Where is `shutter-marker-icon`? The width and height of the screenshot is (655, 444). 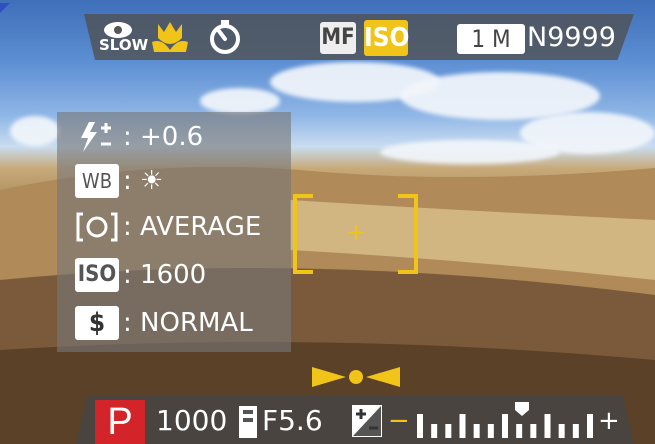 shutter-marker-icon is located at coordinates (248, 422).